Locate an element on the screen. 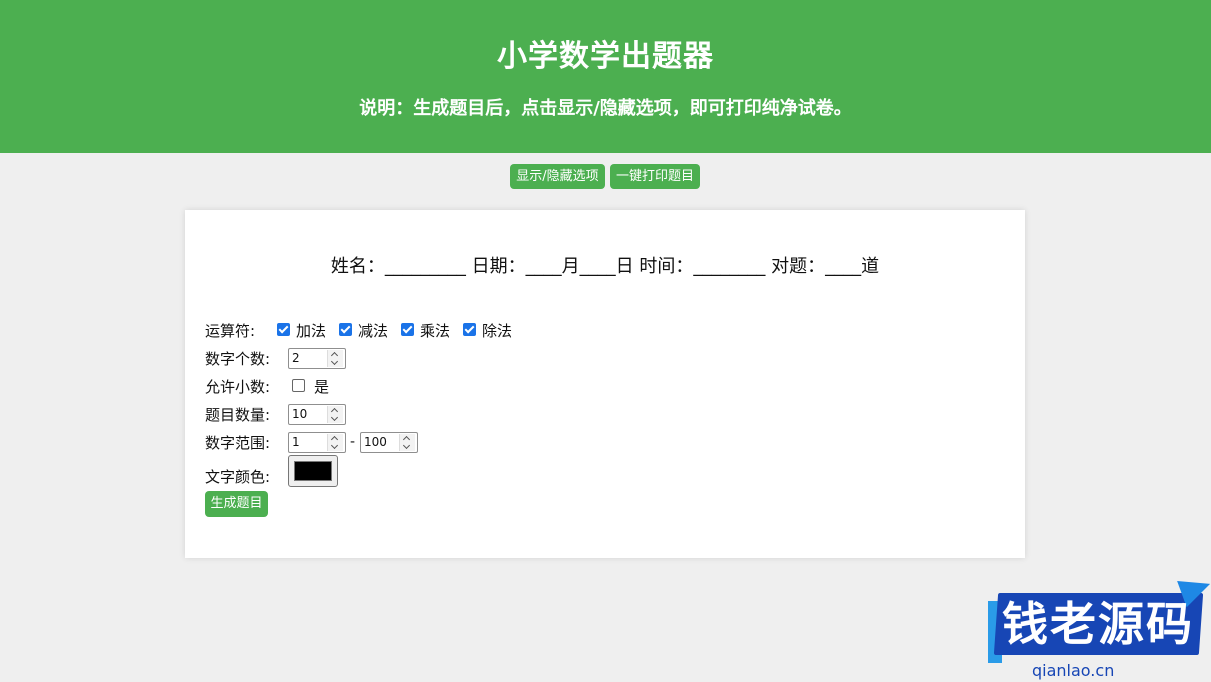  page-title: 小学数学出题器 is located at coordinates (605, 56).